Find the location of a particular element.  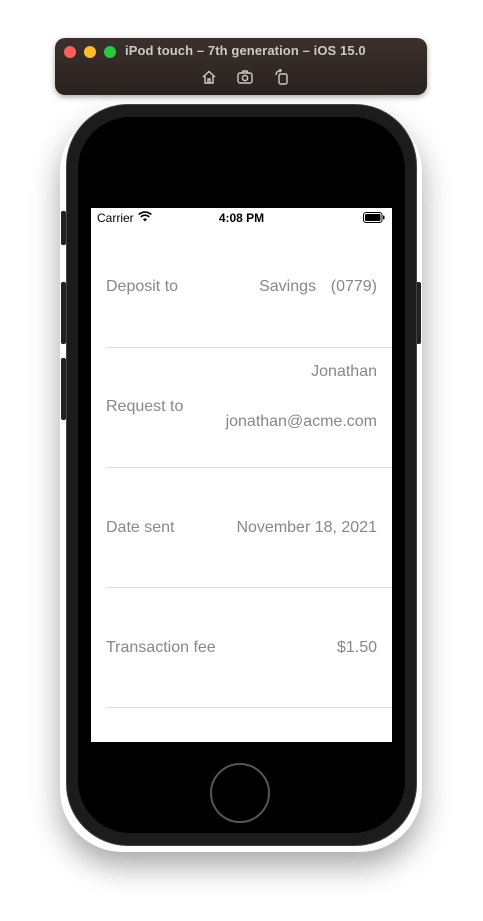

status-bar: Carrier 4:08 PM is located at coordinates (241, 218).